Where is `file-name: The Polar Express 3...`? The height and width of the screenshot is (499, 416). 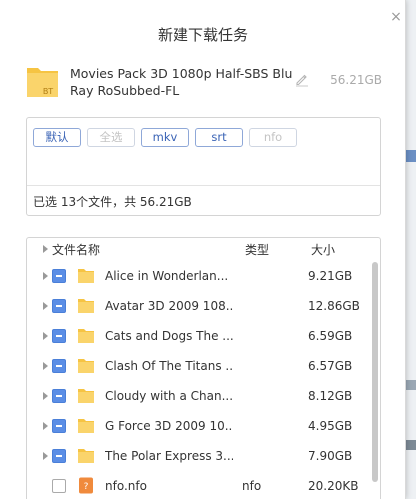 file-name: The Polar Express 3... is located at coordinates (169, 456).